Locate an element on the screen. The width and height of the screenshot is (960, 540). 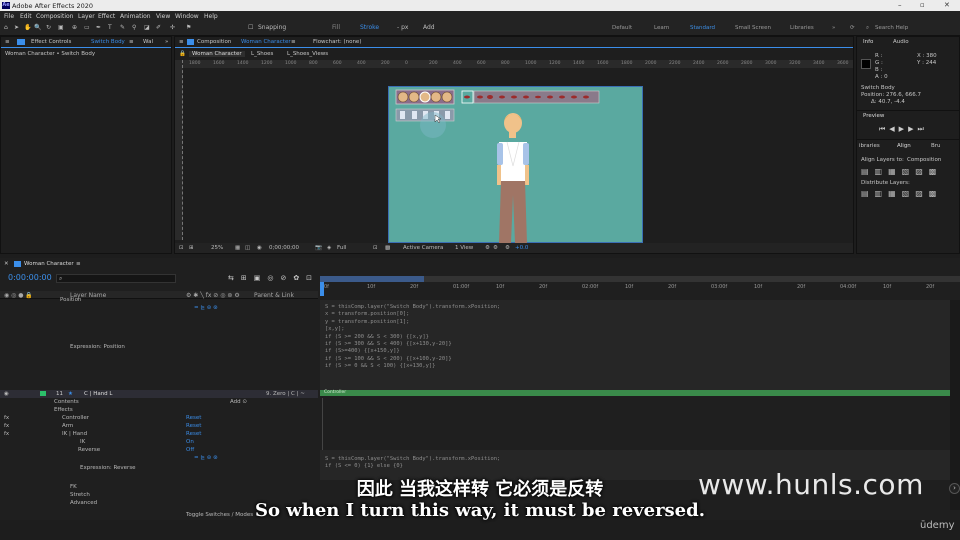
audio-tab: Audio is located at coordinates (901, 42).